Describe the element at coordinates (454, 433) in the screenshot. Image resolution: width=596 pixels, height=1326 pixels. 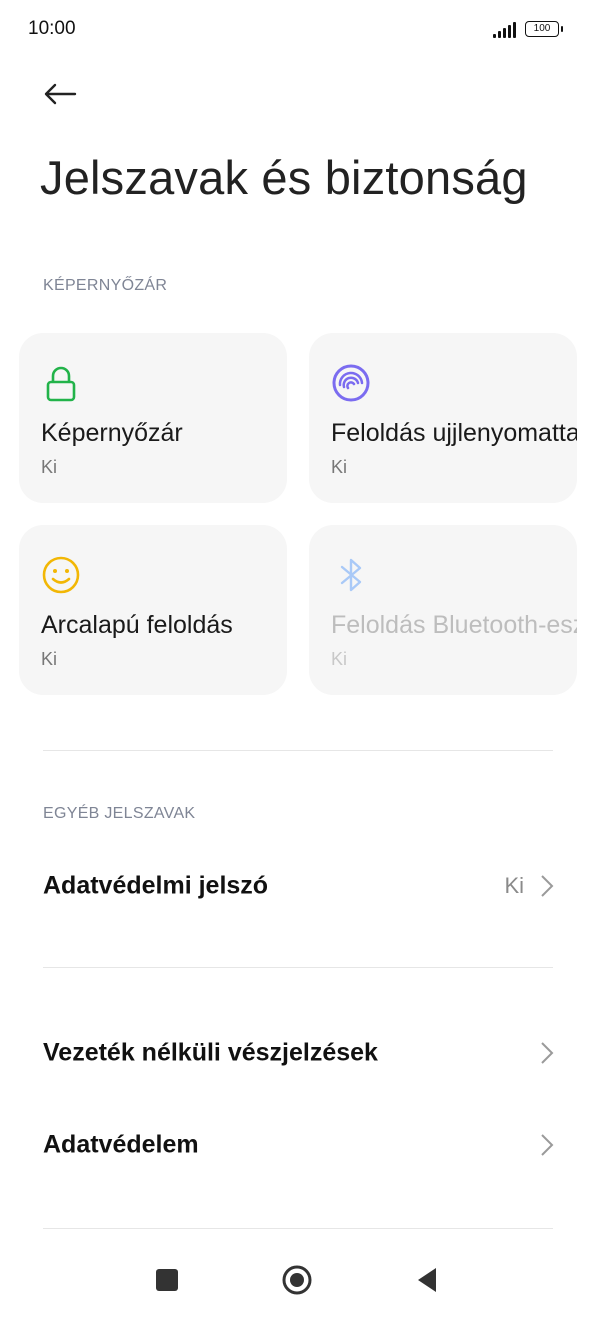
I see `card-title: Feloldás ujjlenyomattal` at that location.